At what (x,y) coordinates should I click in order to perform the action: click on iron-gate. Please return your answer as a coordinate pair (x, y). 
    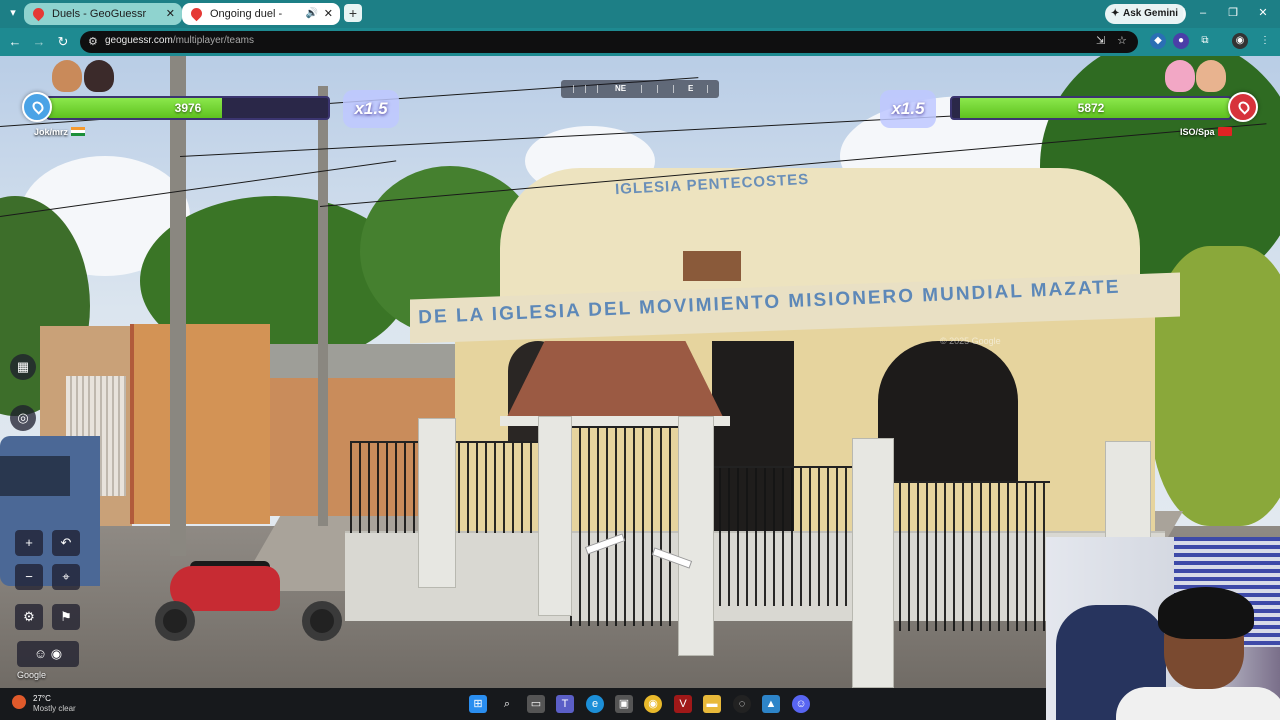
    Looking at the image, I should click on (625, 526).